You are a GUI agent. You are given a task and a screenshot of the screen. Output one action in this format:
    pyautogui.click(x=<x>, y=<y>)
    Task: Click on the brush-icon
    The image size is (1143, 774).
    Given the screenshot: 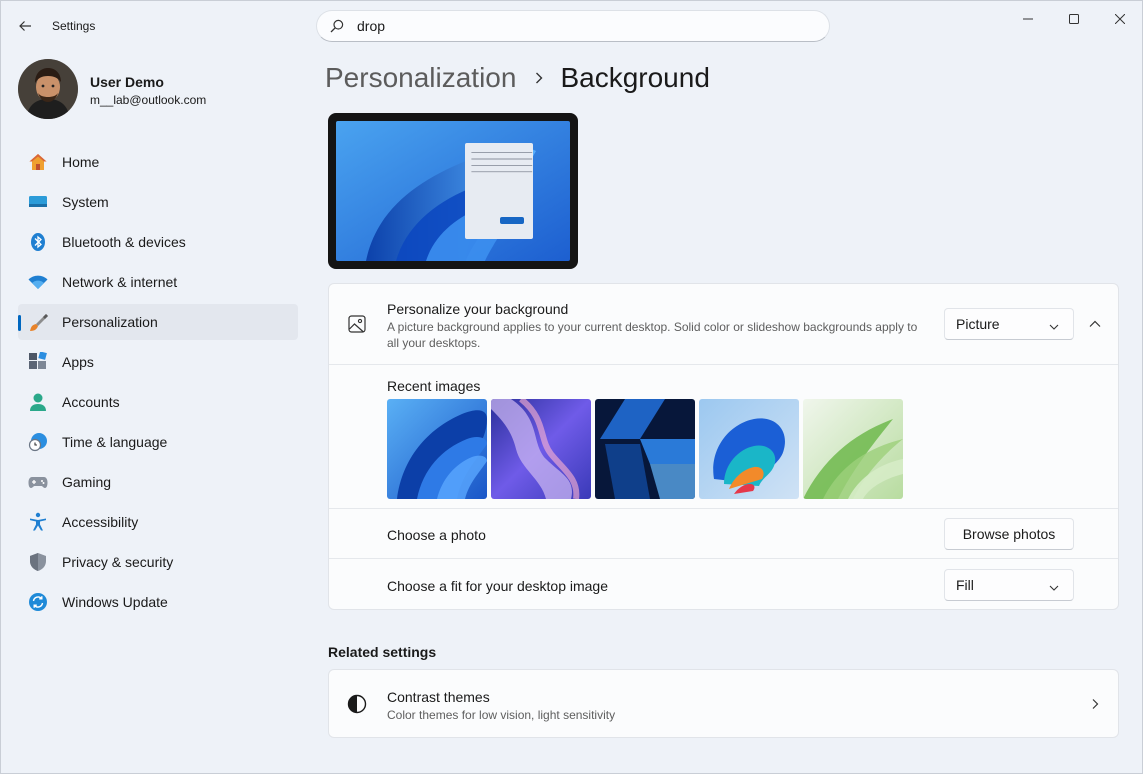 What is the action you would take?
    pyautogui.click(x=38, y=322)
    